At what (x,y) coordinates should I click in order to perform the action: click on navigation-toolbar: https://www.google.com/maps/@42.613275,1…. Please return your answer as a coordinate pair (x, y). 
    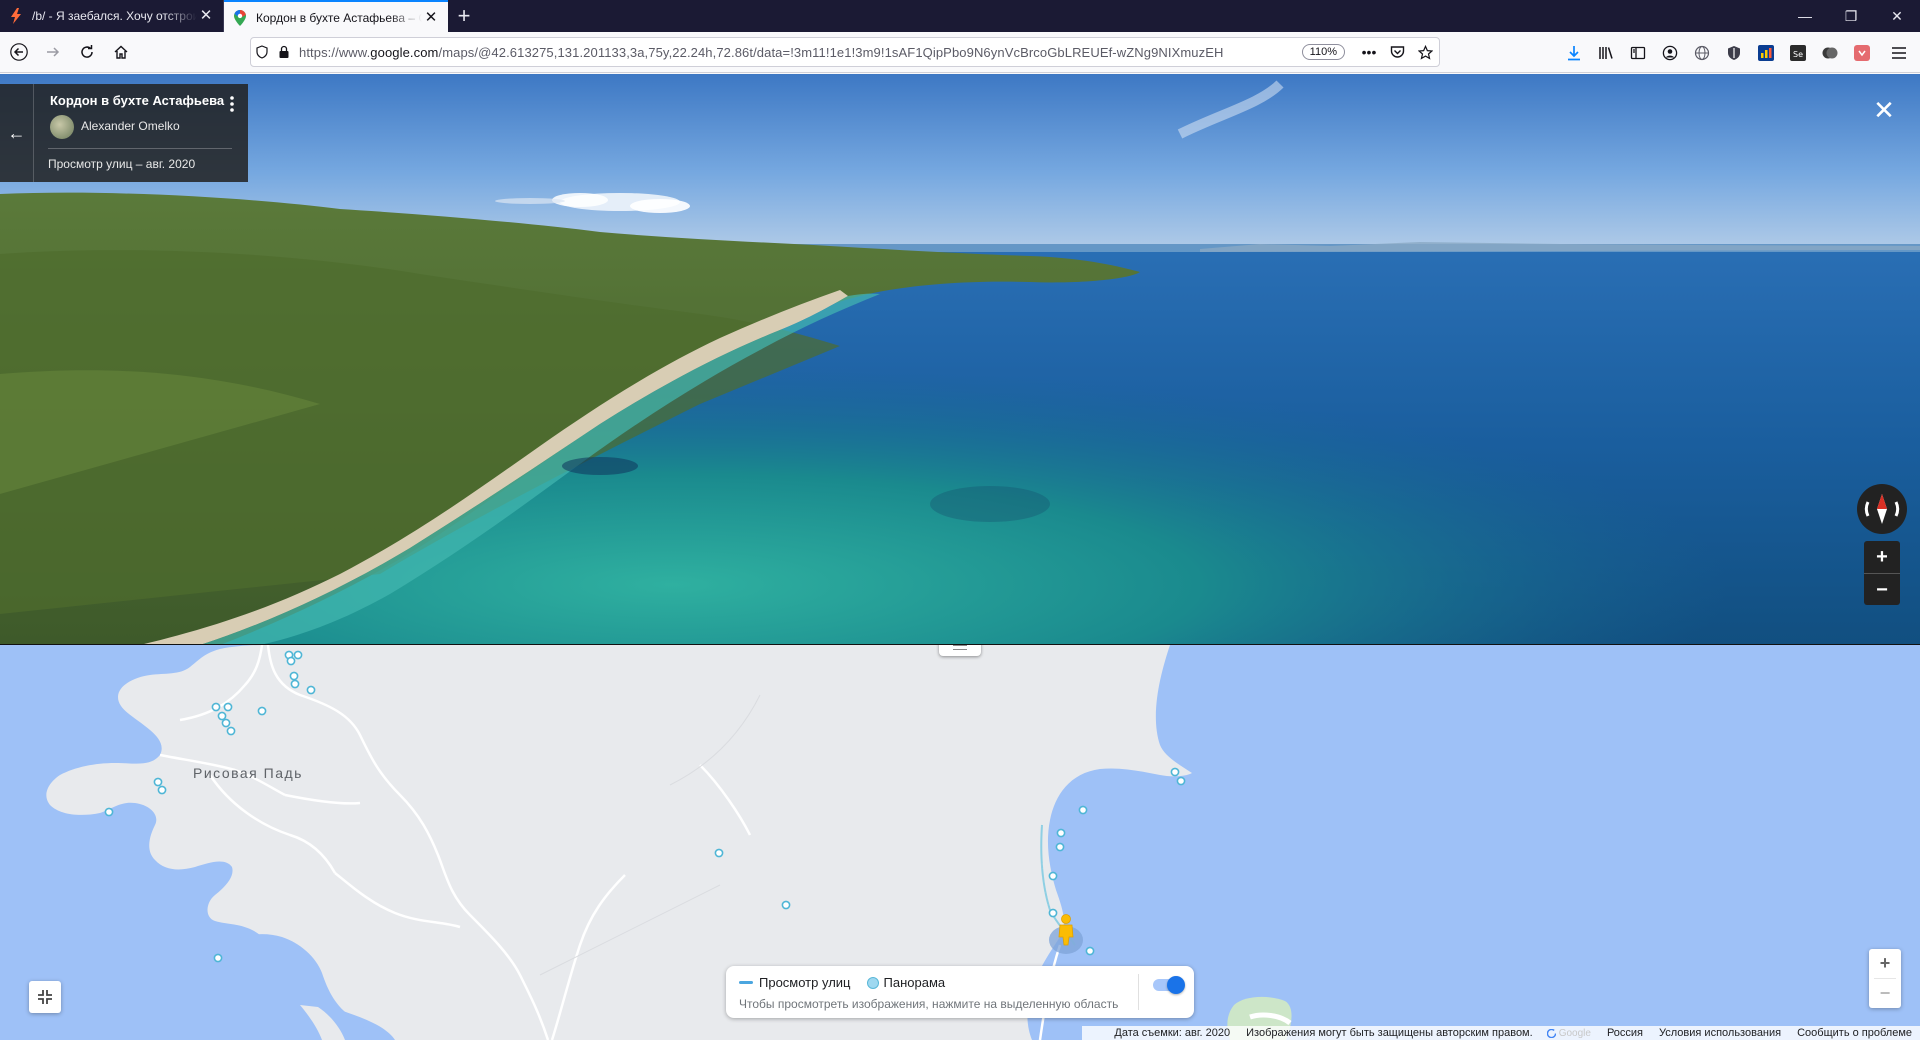
    Looking at the image, I should click on (960, 52).